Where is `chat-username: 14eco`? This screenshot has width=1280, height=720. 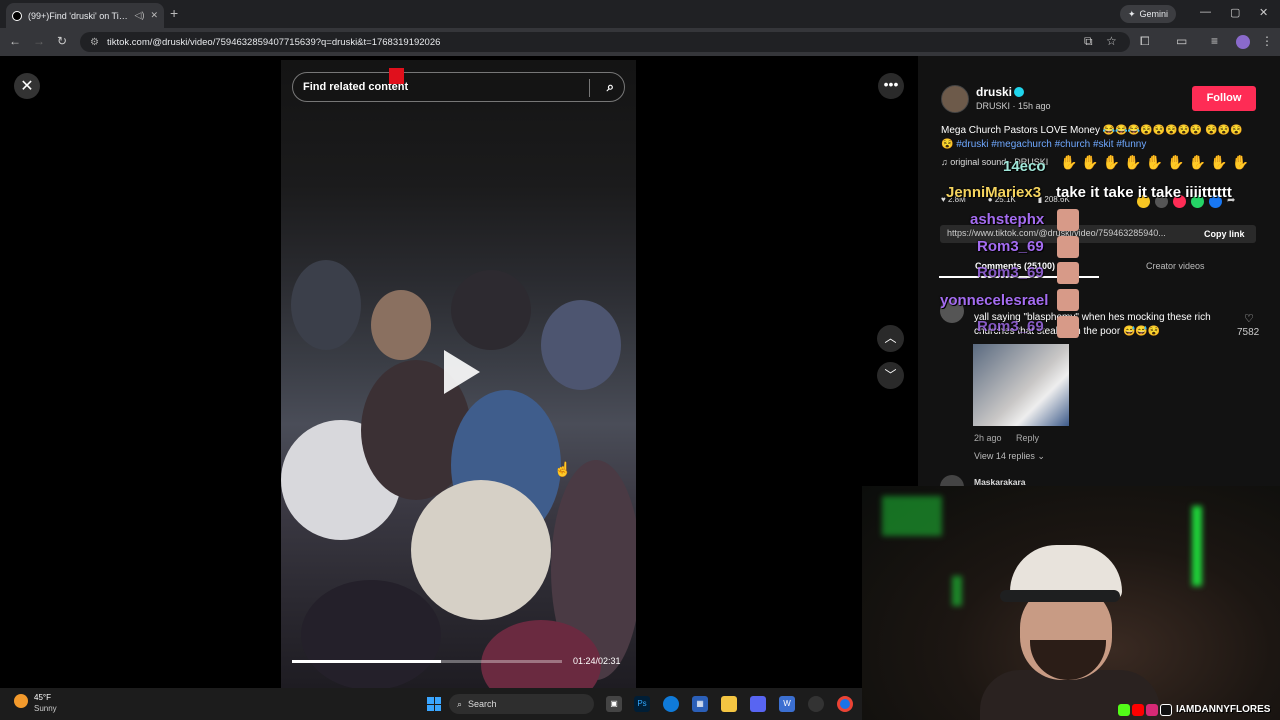 chat-username: 14eco is located at coordinates (1024, 166).